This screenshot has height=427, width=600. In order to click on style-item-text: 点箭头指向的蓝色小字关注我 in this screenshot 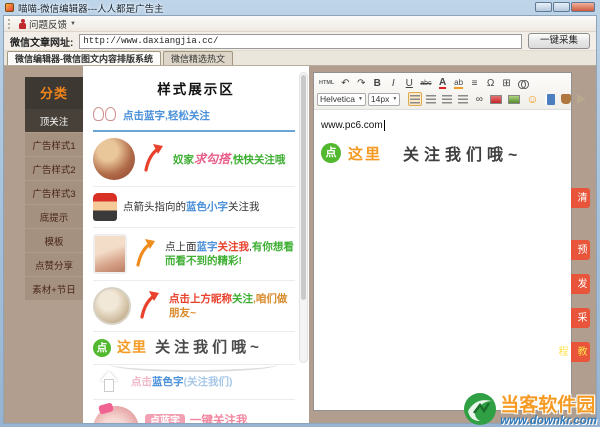, I will do `click(191, 206)`.